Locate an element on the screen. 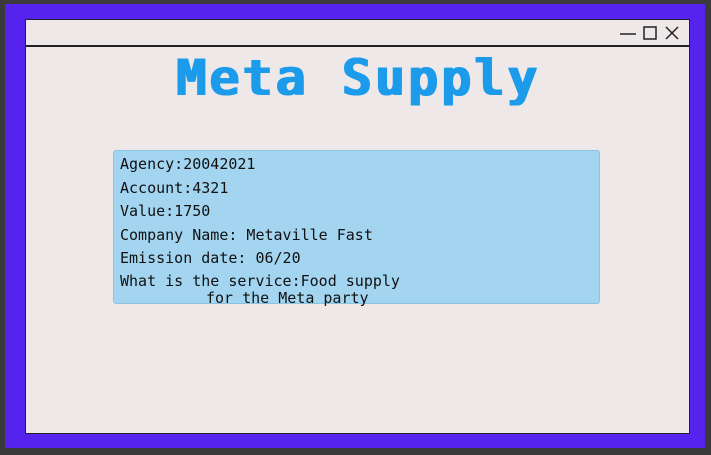 This screenshot has width=711, height=455. maximize-button is located at coordinates (650, 33).